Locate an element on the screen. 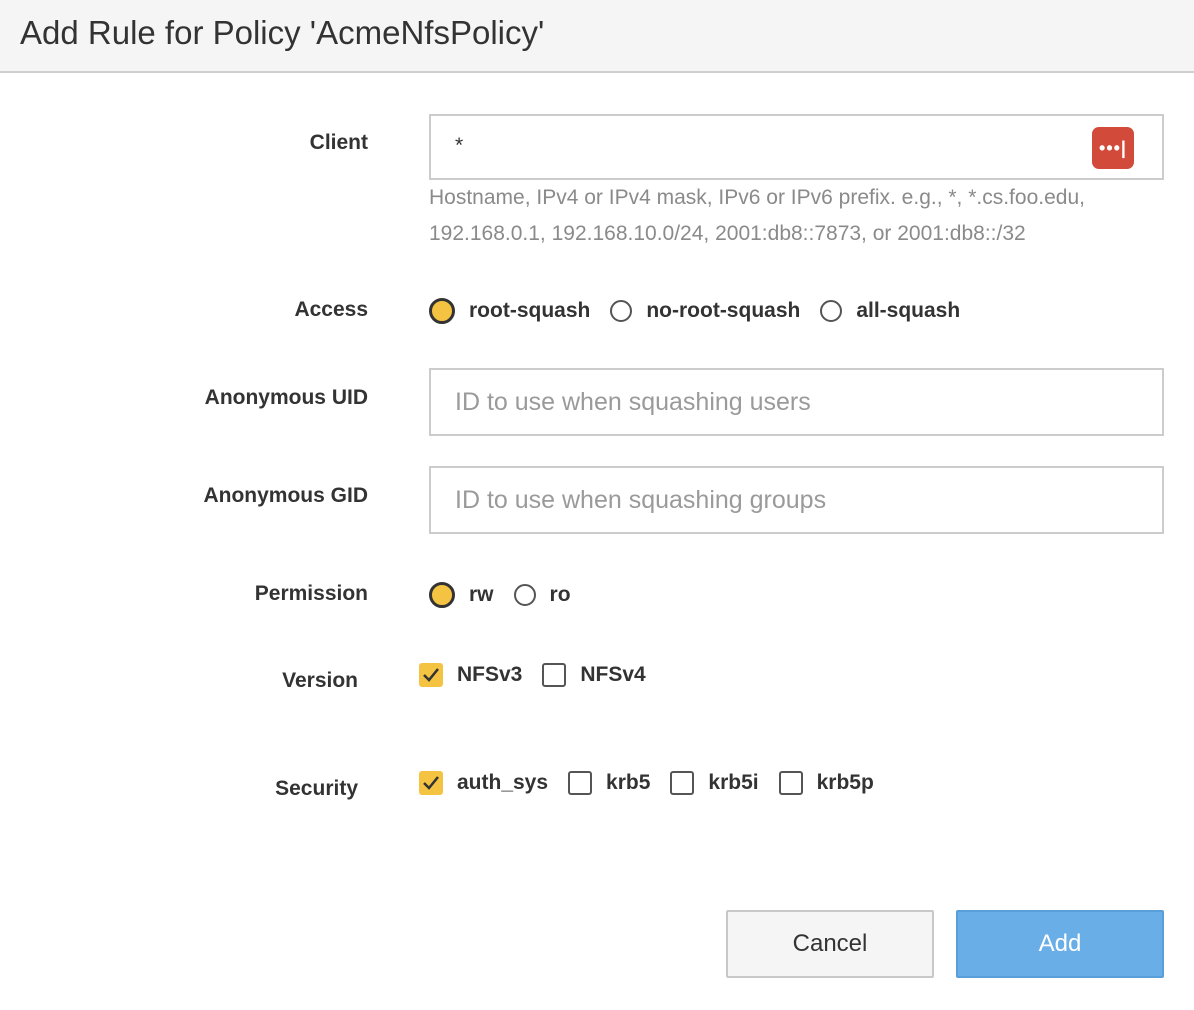 The width and height of the screenshot is (1194, 1010). client-label: Client is located at coordinates (338, 142).